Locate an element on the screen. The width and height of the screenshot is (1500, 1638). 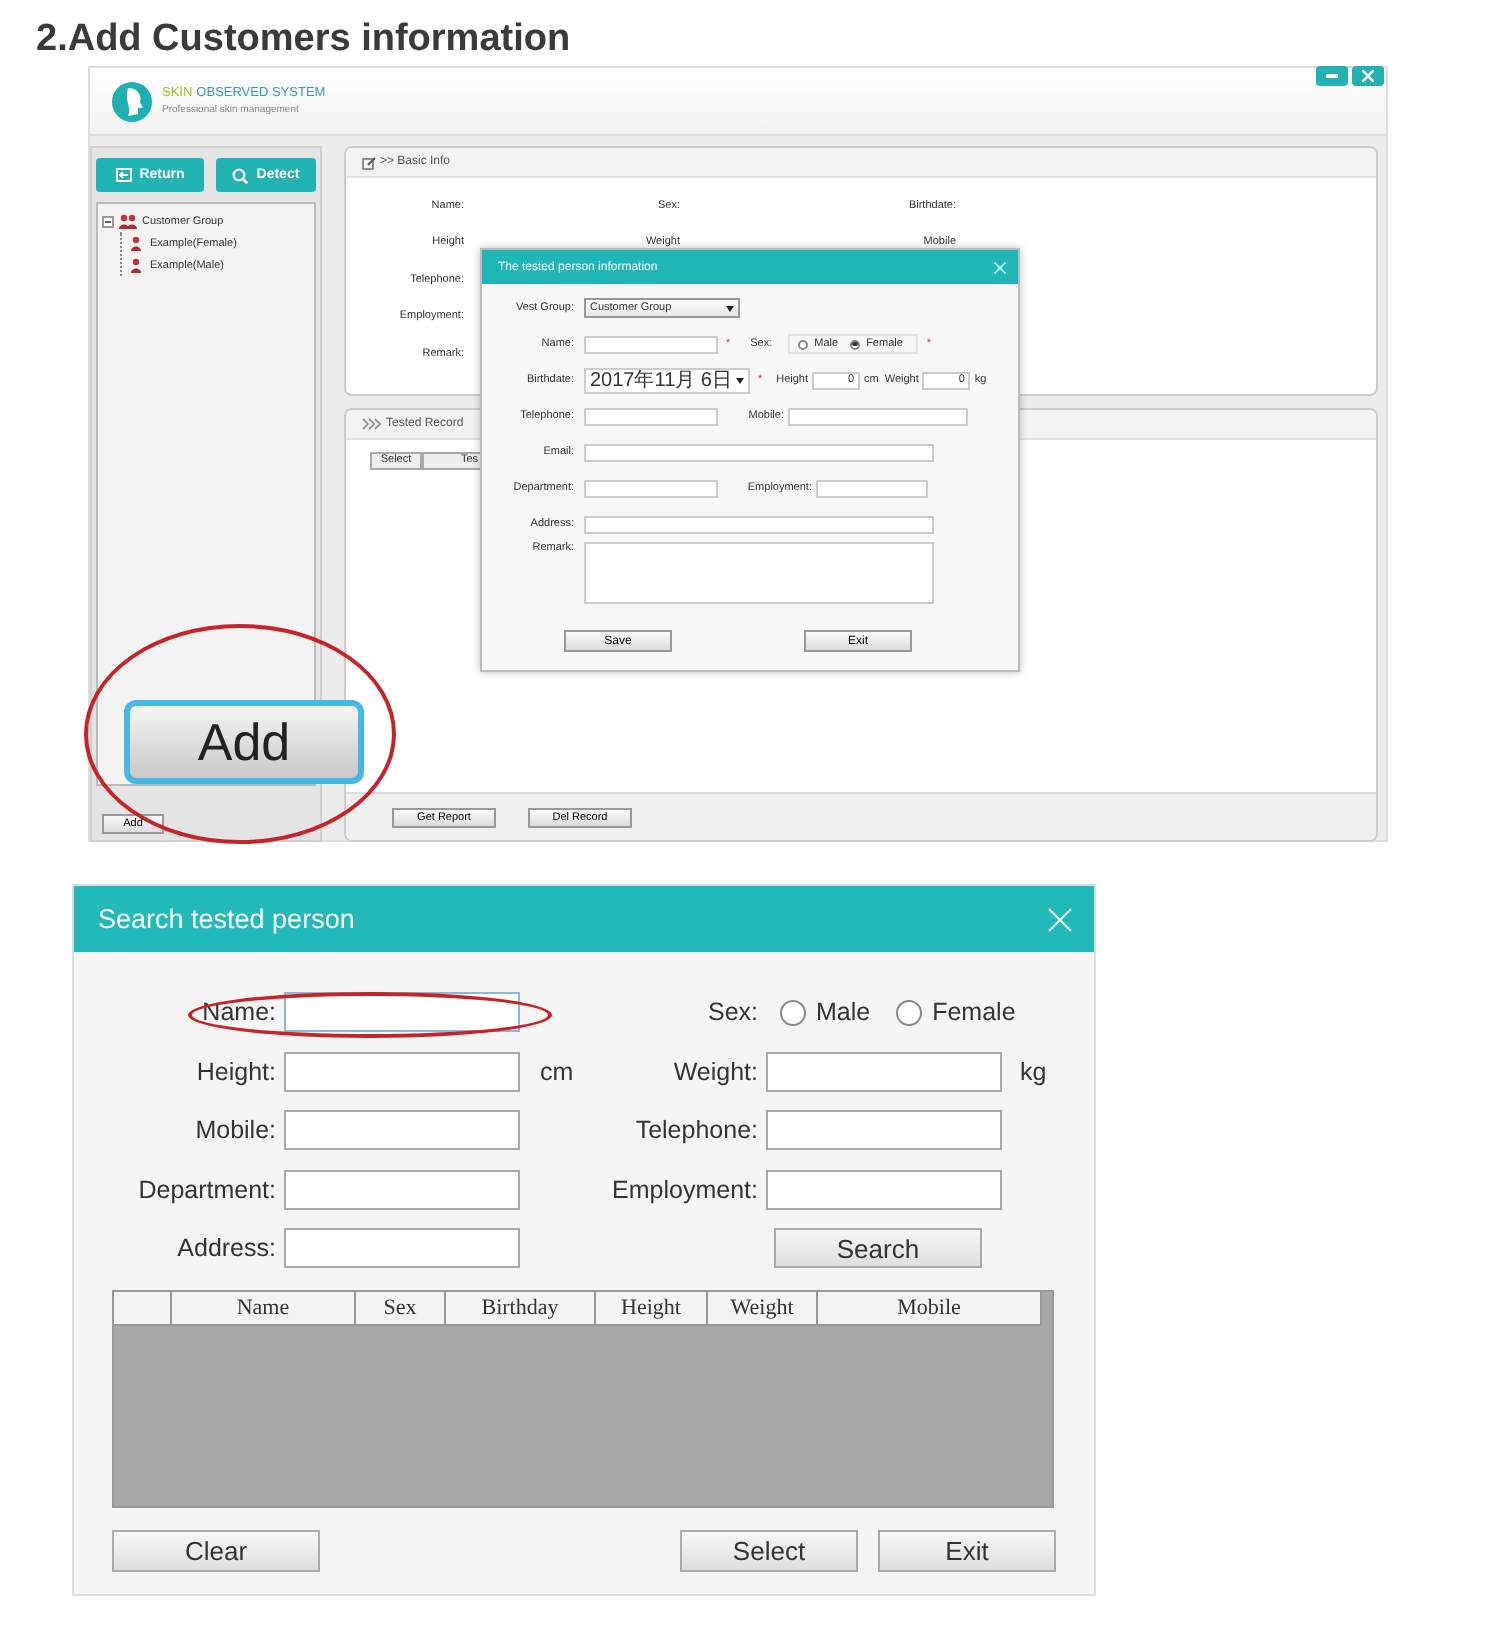
unit-label: cm is located at coordinates (557, 1071).